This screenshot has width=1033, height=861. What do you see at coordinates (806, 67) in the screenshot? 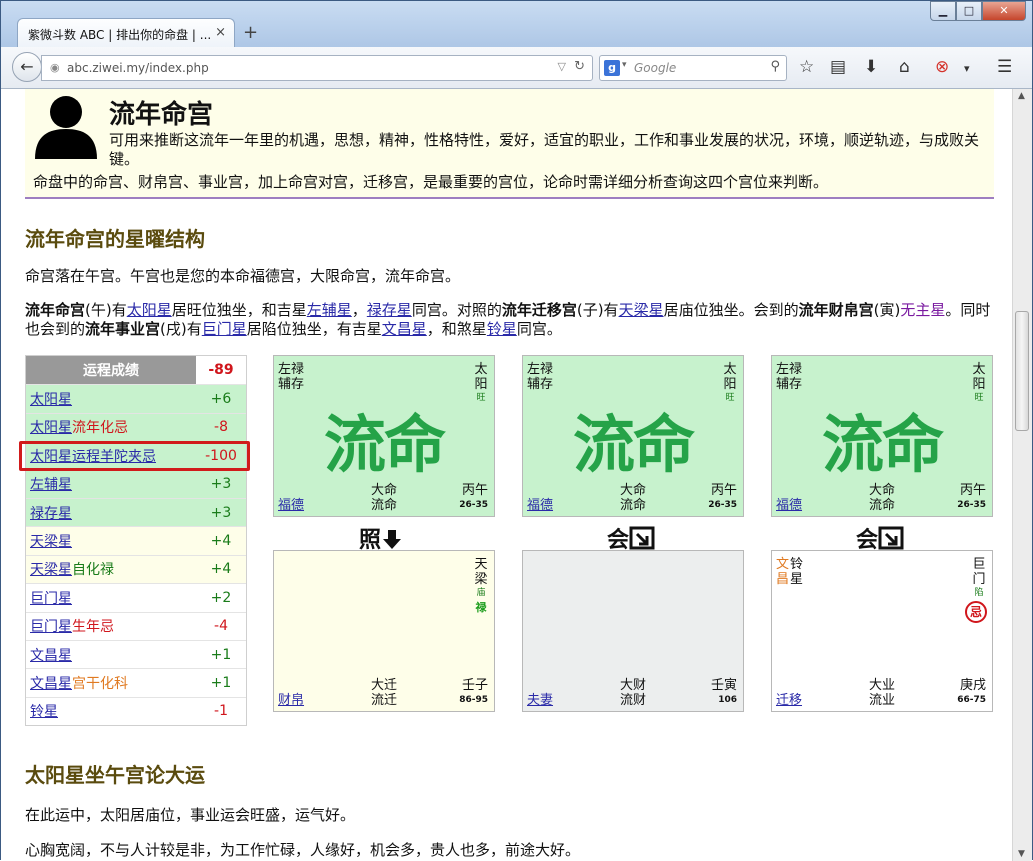
I see `bookmark-star-icon: ☆` at bounding box center [806, 67].